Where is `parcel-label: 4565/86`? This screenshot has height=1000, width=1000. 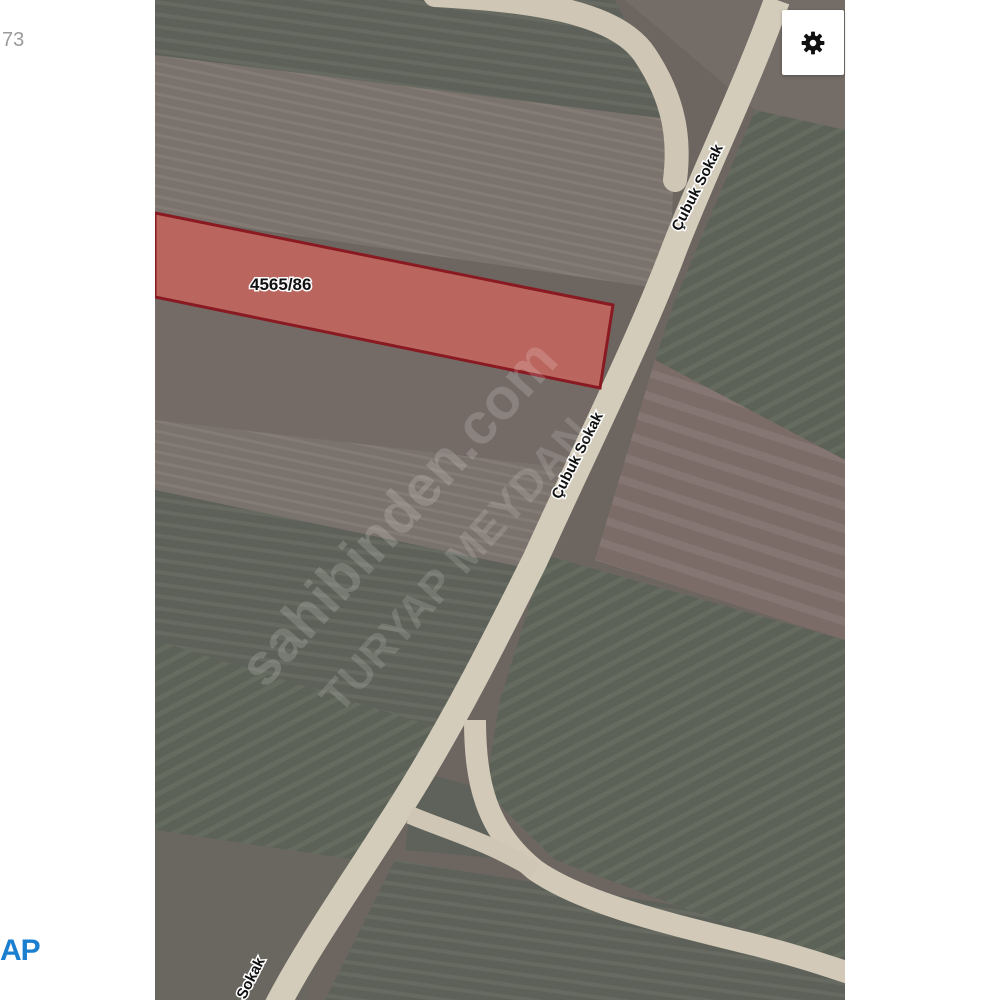
parcel-label: 4565/86 is located at coordinates (280, 284).